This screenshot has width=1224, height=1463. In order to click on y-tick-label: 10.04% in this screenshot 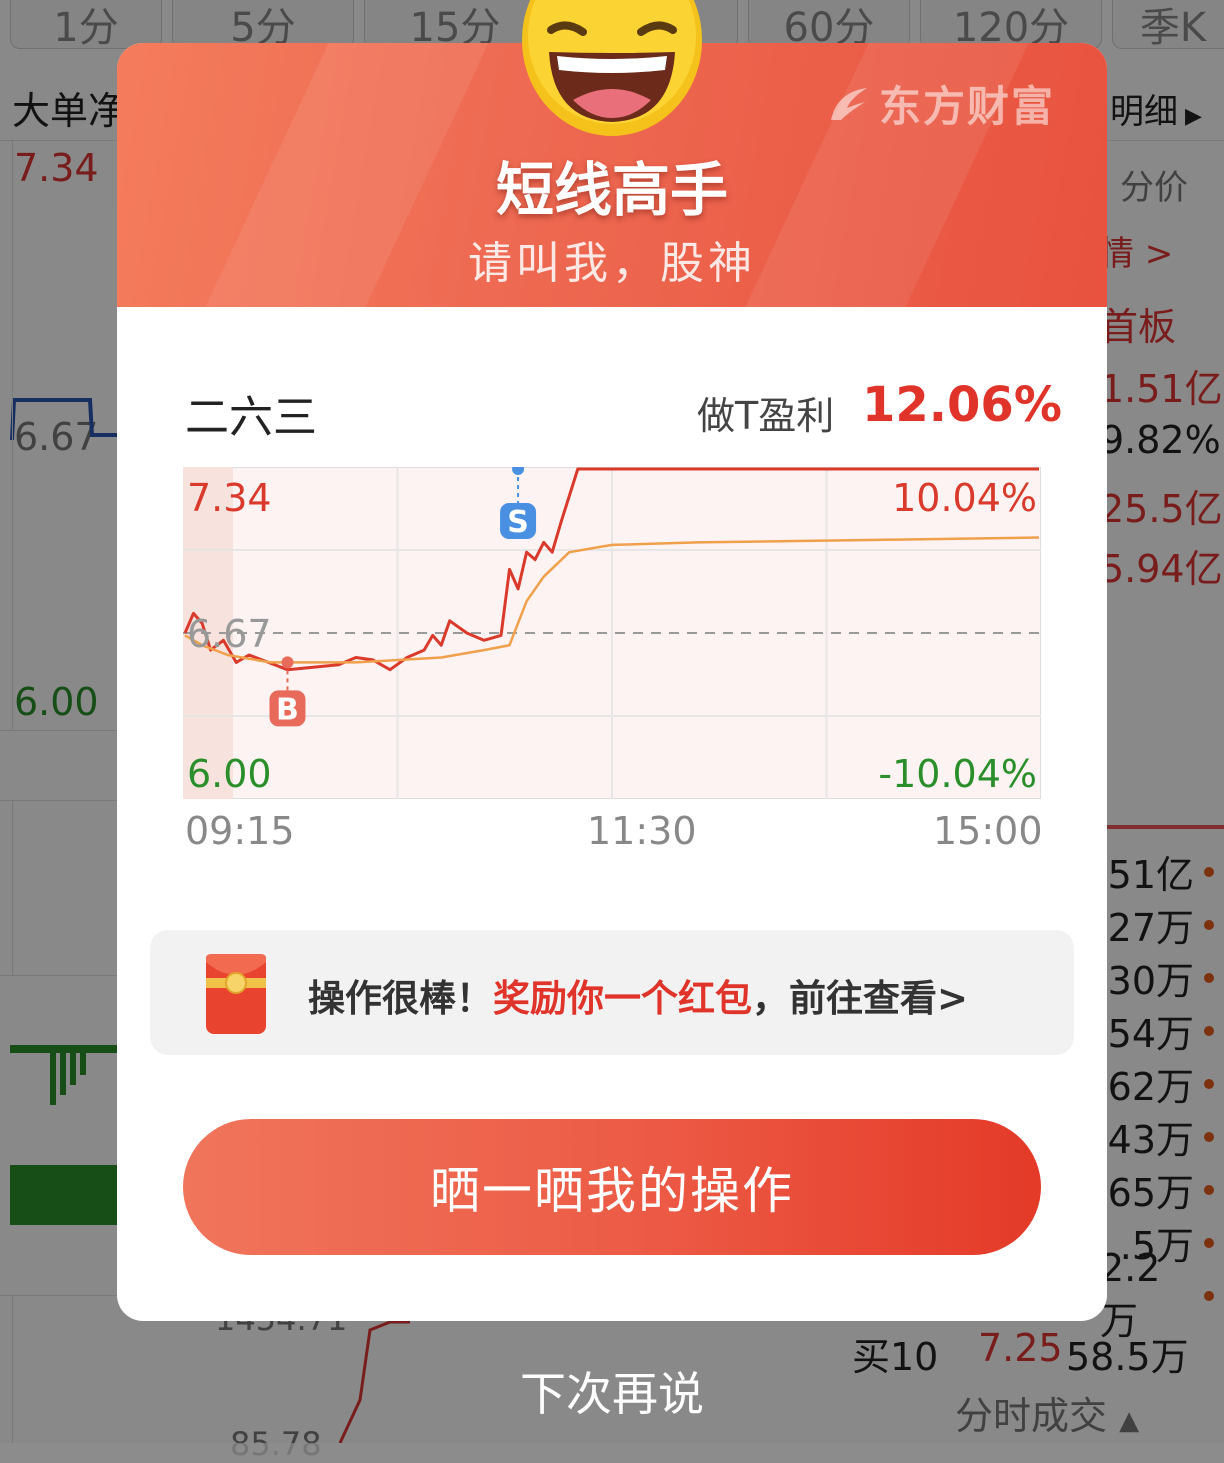, I will do `click(964, 498)`.